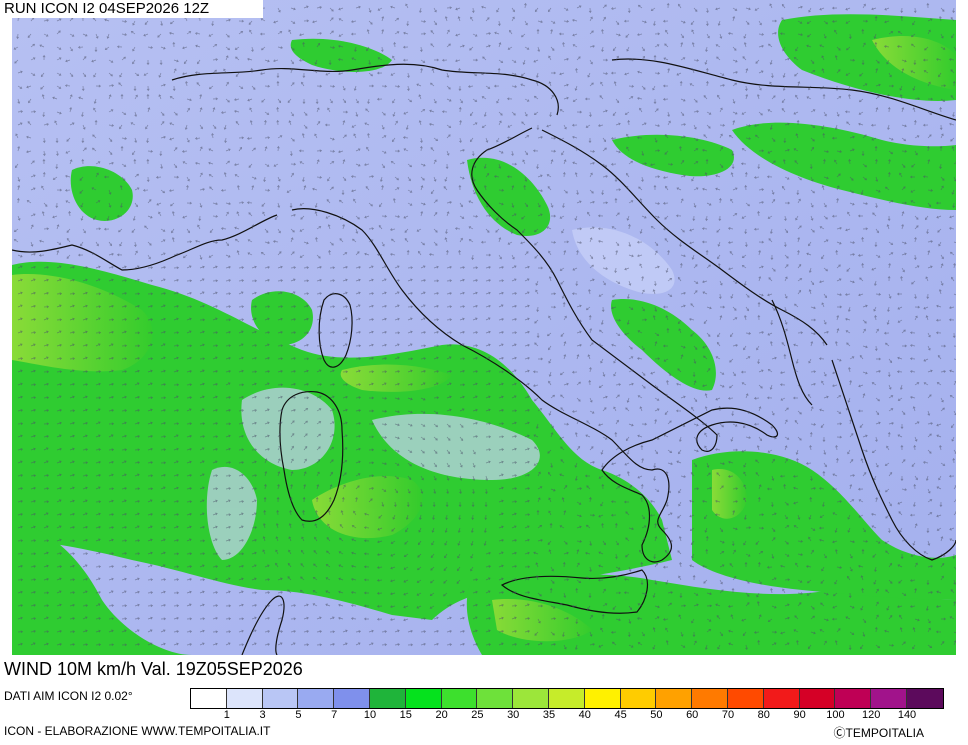 This screenshot has width=968, height=745. Describe the element at coordinates (799, 715) in the screenshot. I see `legend-label: 90` at that location.